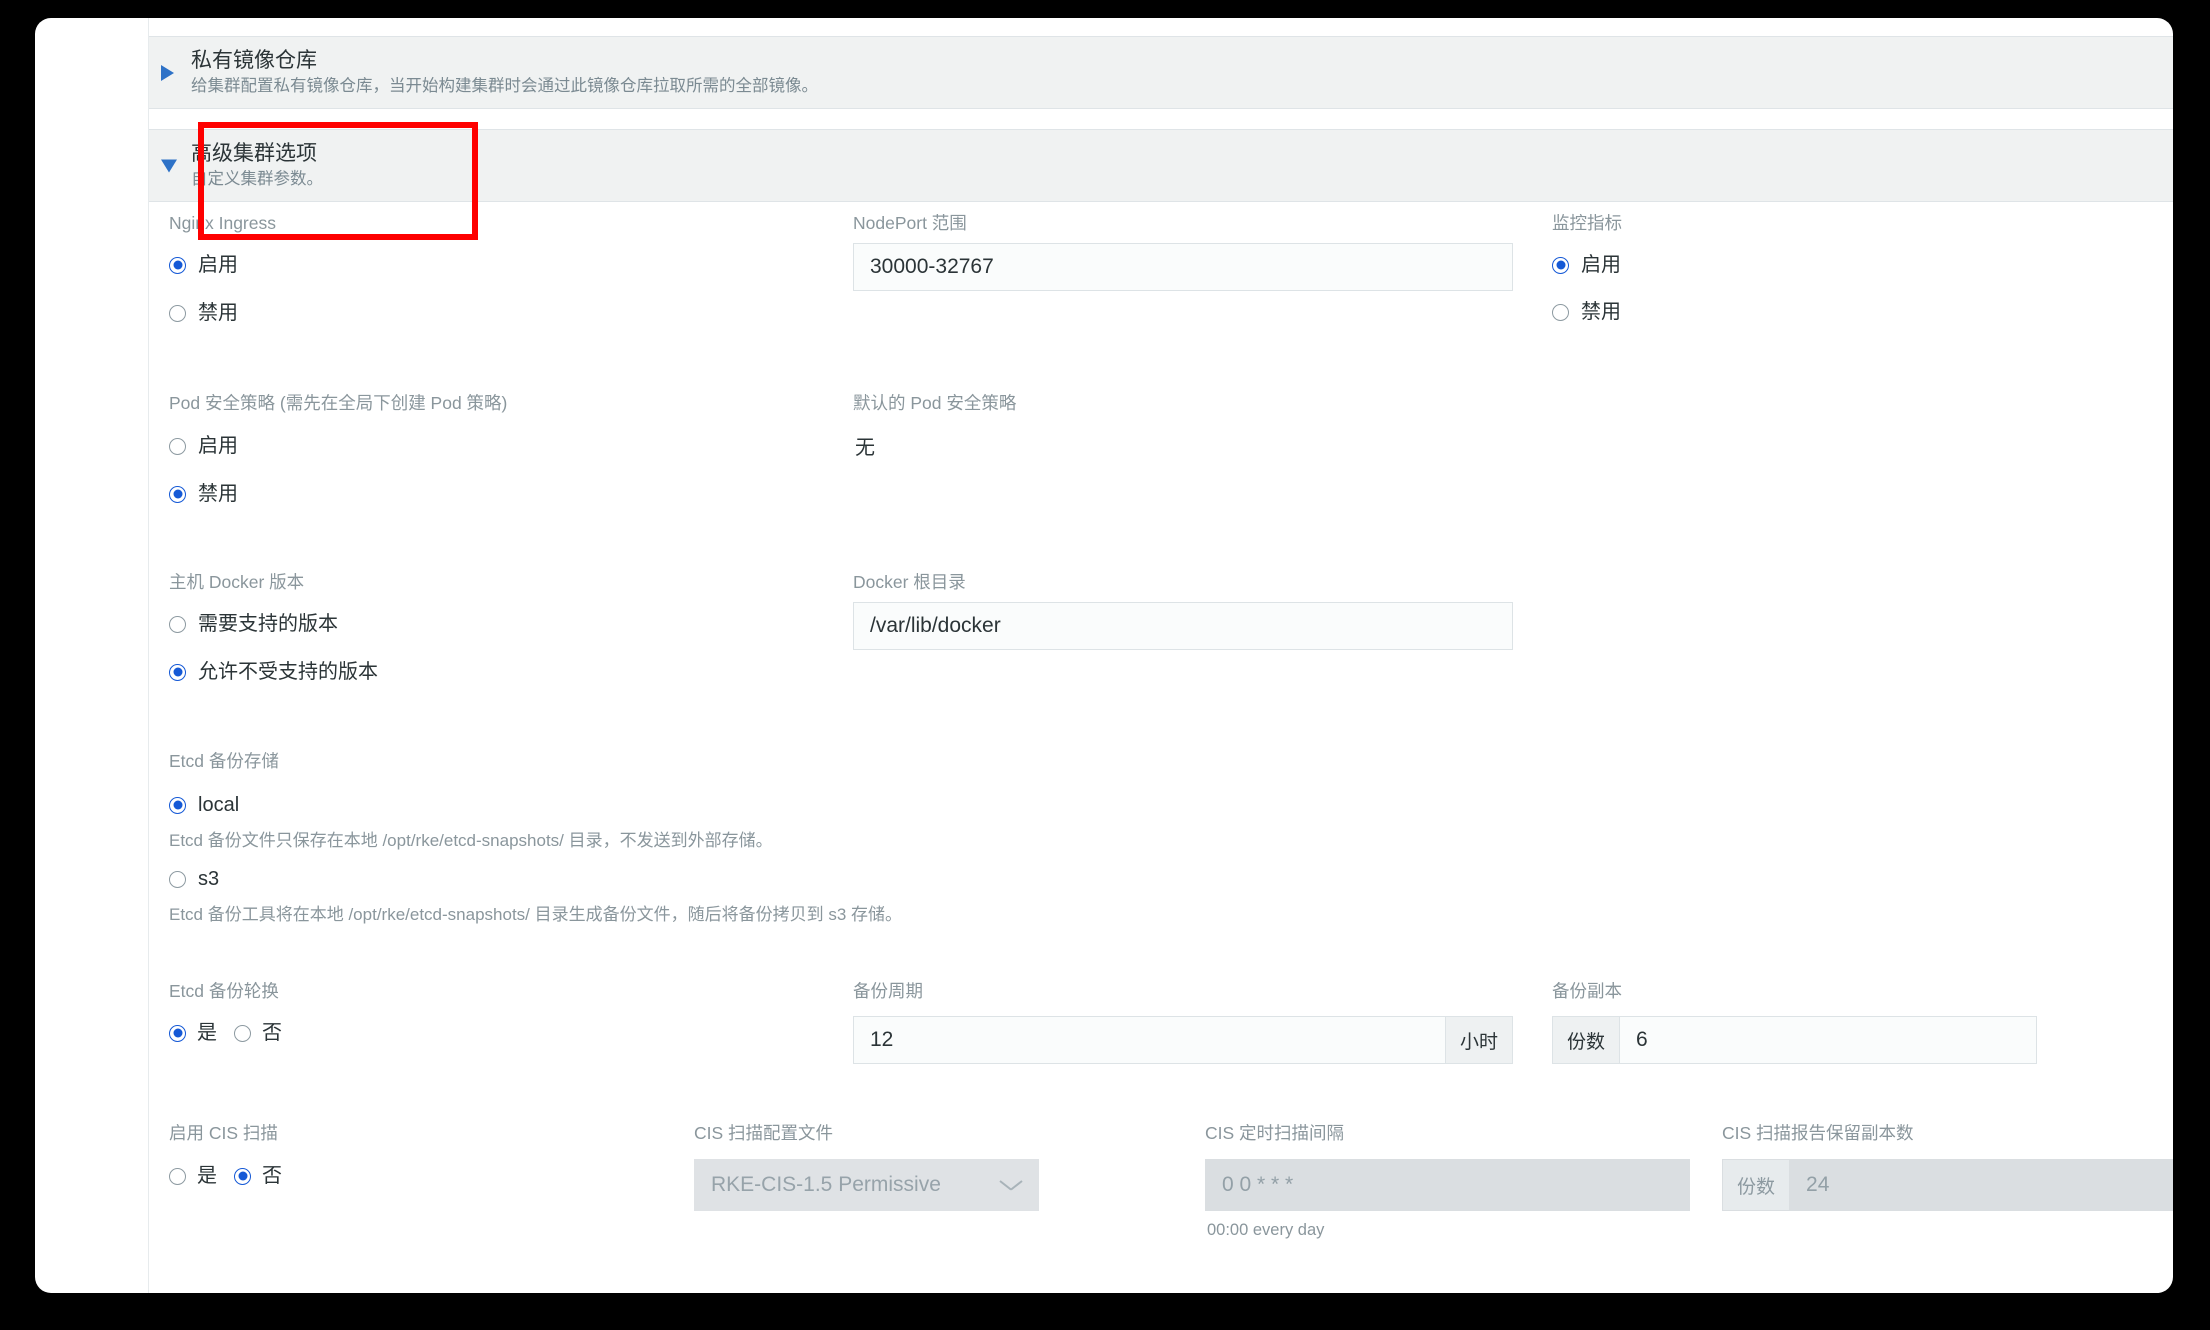 Image resolution: width=2210 pixels, height=1330 pixels. What do you see at coordinates (207, 1033) in the screenshot?
I see `etcd-backup-rotation-option-yes-label: 是` at bounding box center [207, 1033].